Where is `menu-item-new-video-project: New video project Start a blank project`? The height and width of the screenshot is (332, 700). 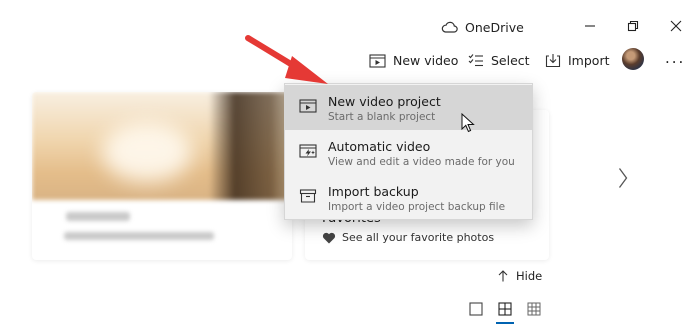
menu-item-new-video-project: New video project Start a blank project is located at coordinates (408, 107).